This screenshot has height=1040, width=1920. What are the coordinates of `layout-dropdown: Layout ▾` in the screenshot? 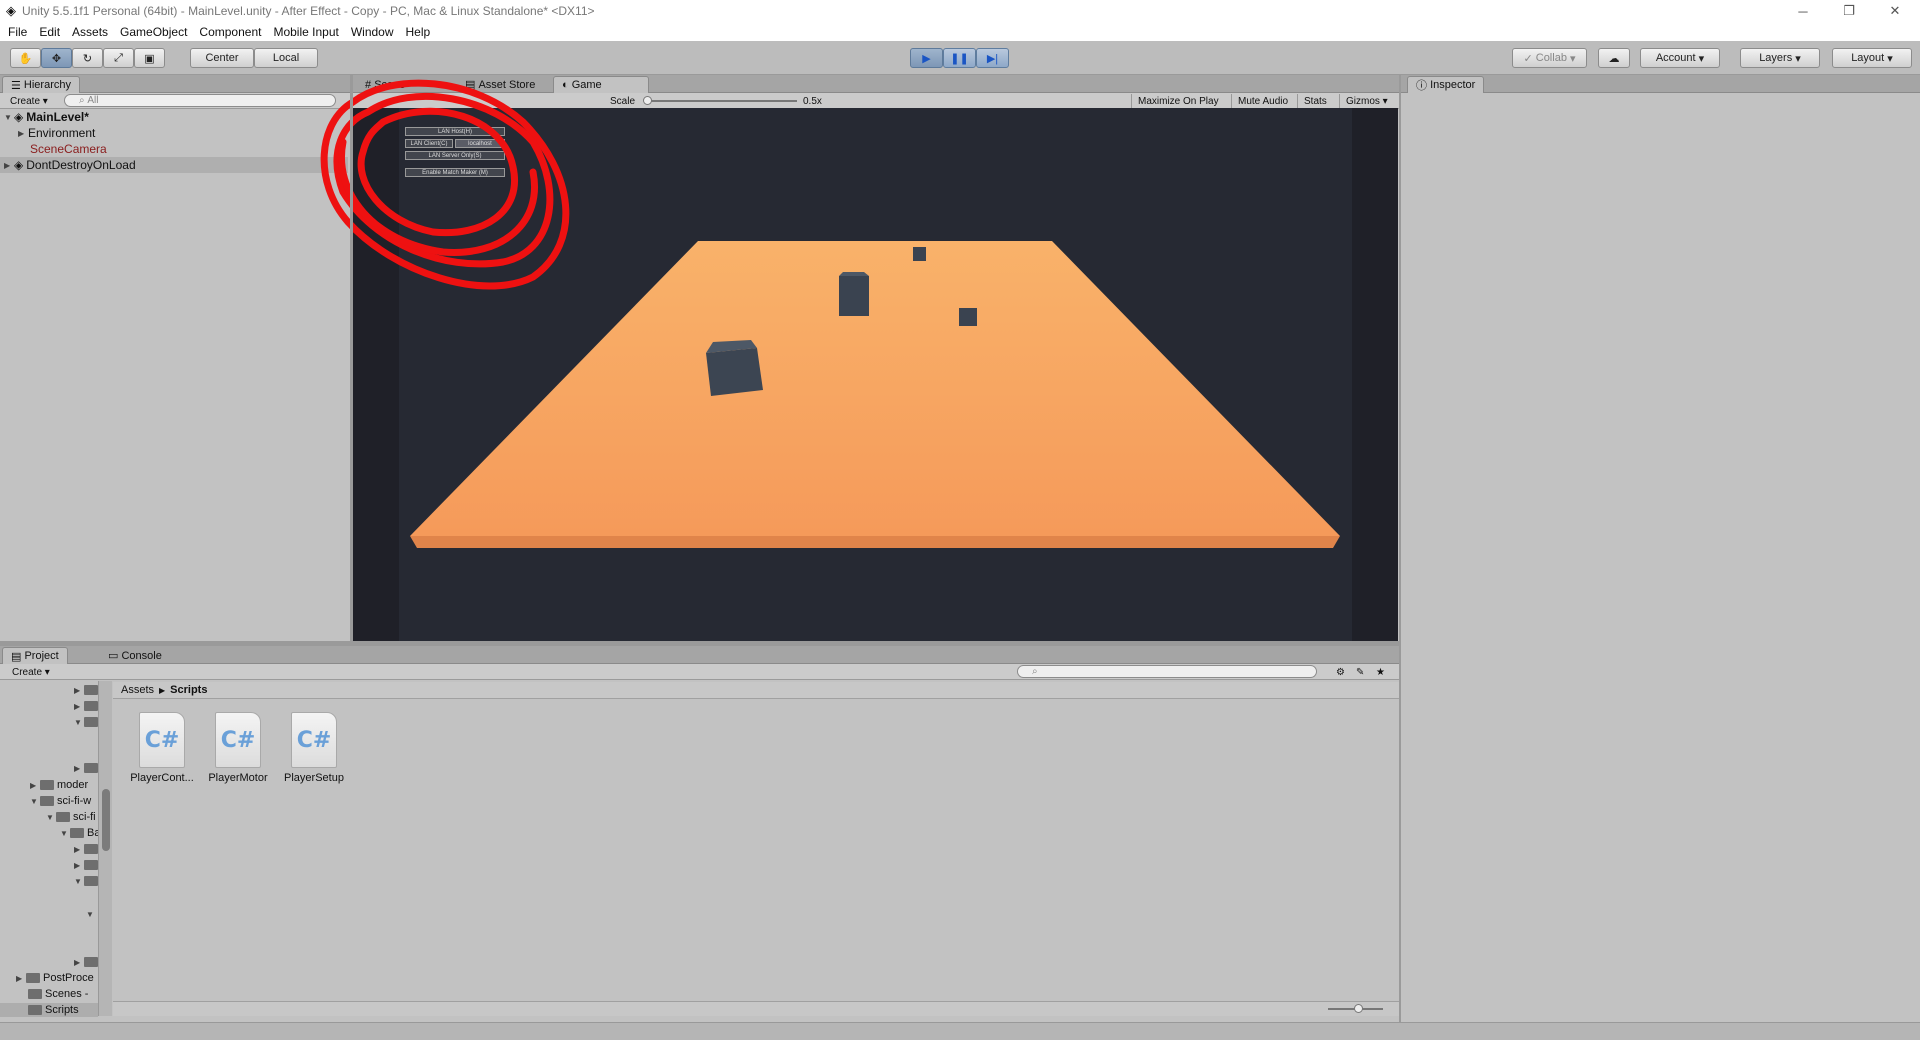 It's located at (1872, 58).